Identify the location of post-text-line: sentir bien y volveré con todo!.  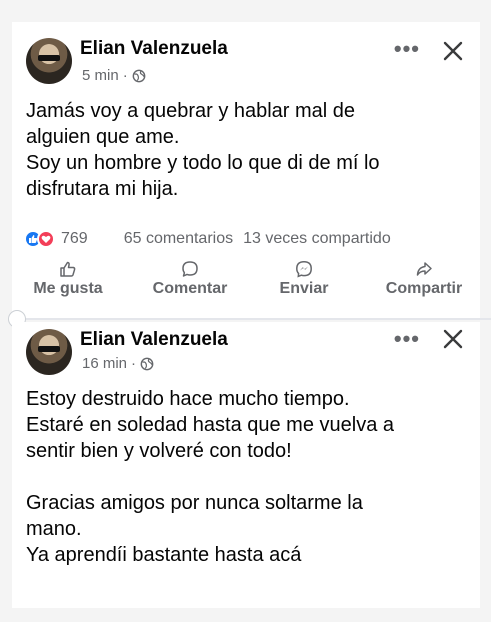
(159, 451).